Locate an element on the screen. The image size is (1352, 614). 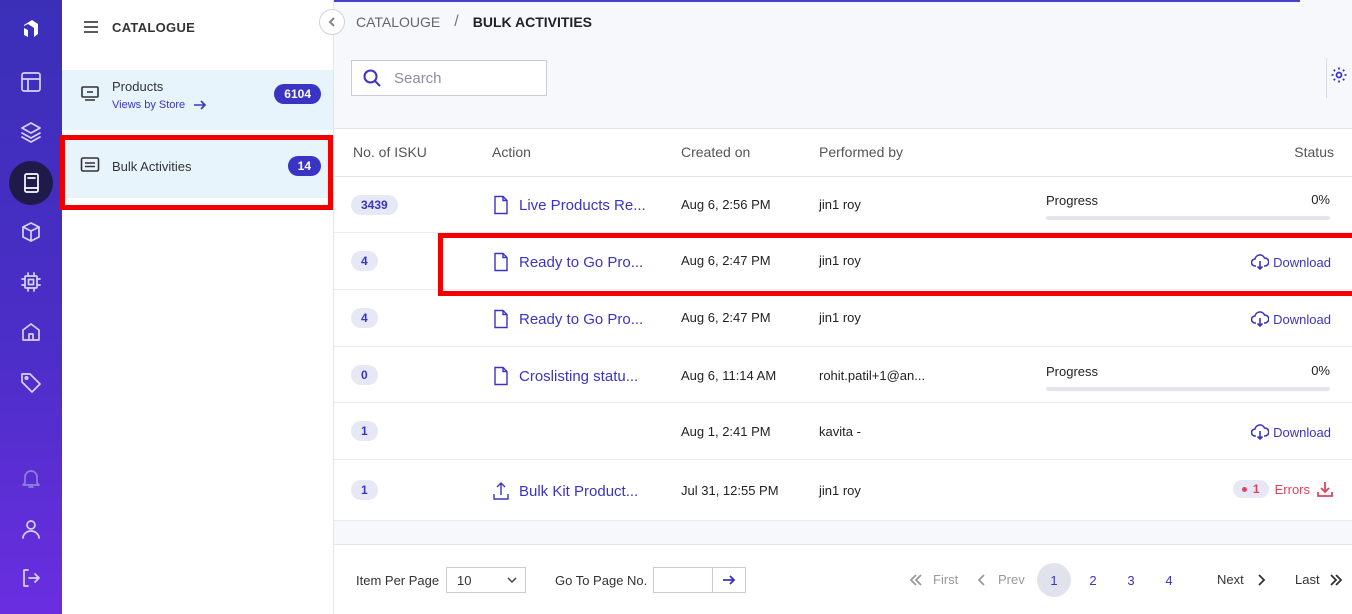
layout-icon is located at coordinates (31, 82).